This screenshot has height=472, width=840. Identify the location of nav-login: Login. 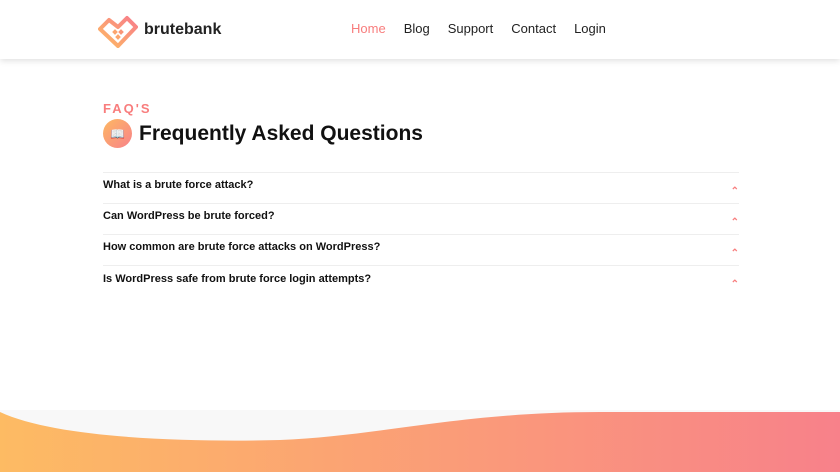
(590, 28).